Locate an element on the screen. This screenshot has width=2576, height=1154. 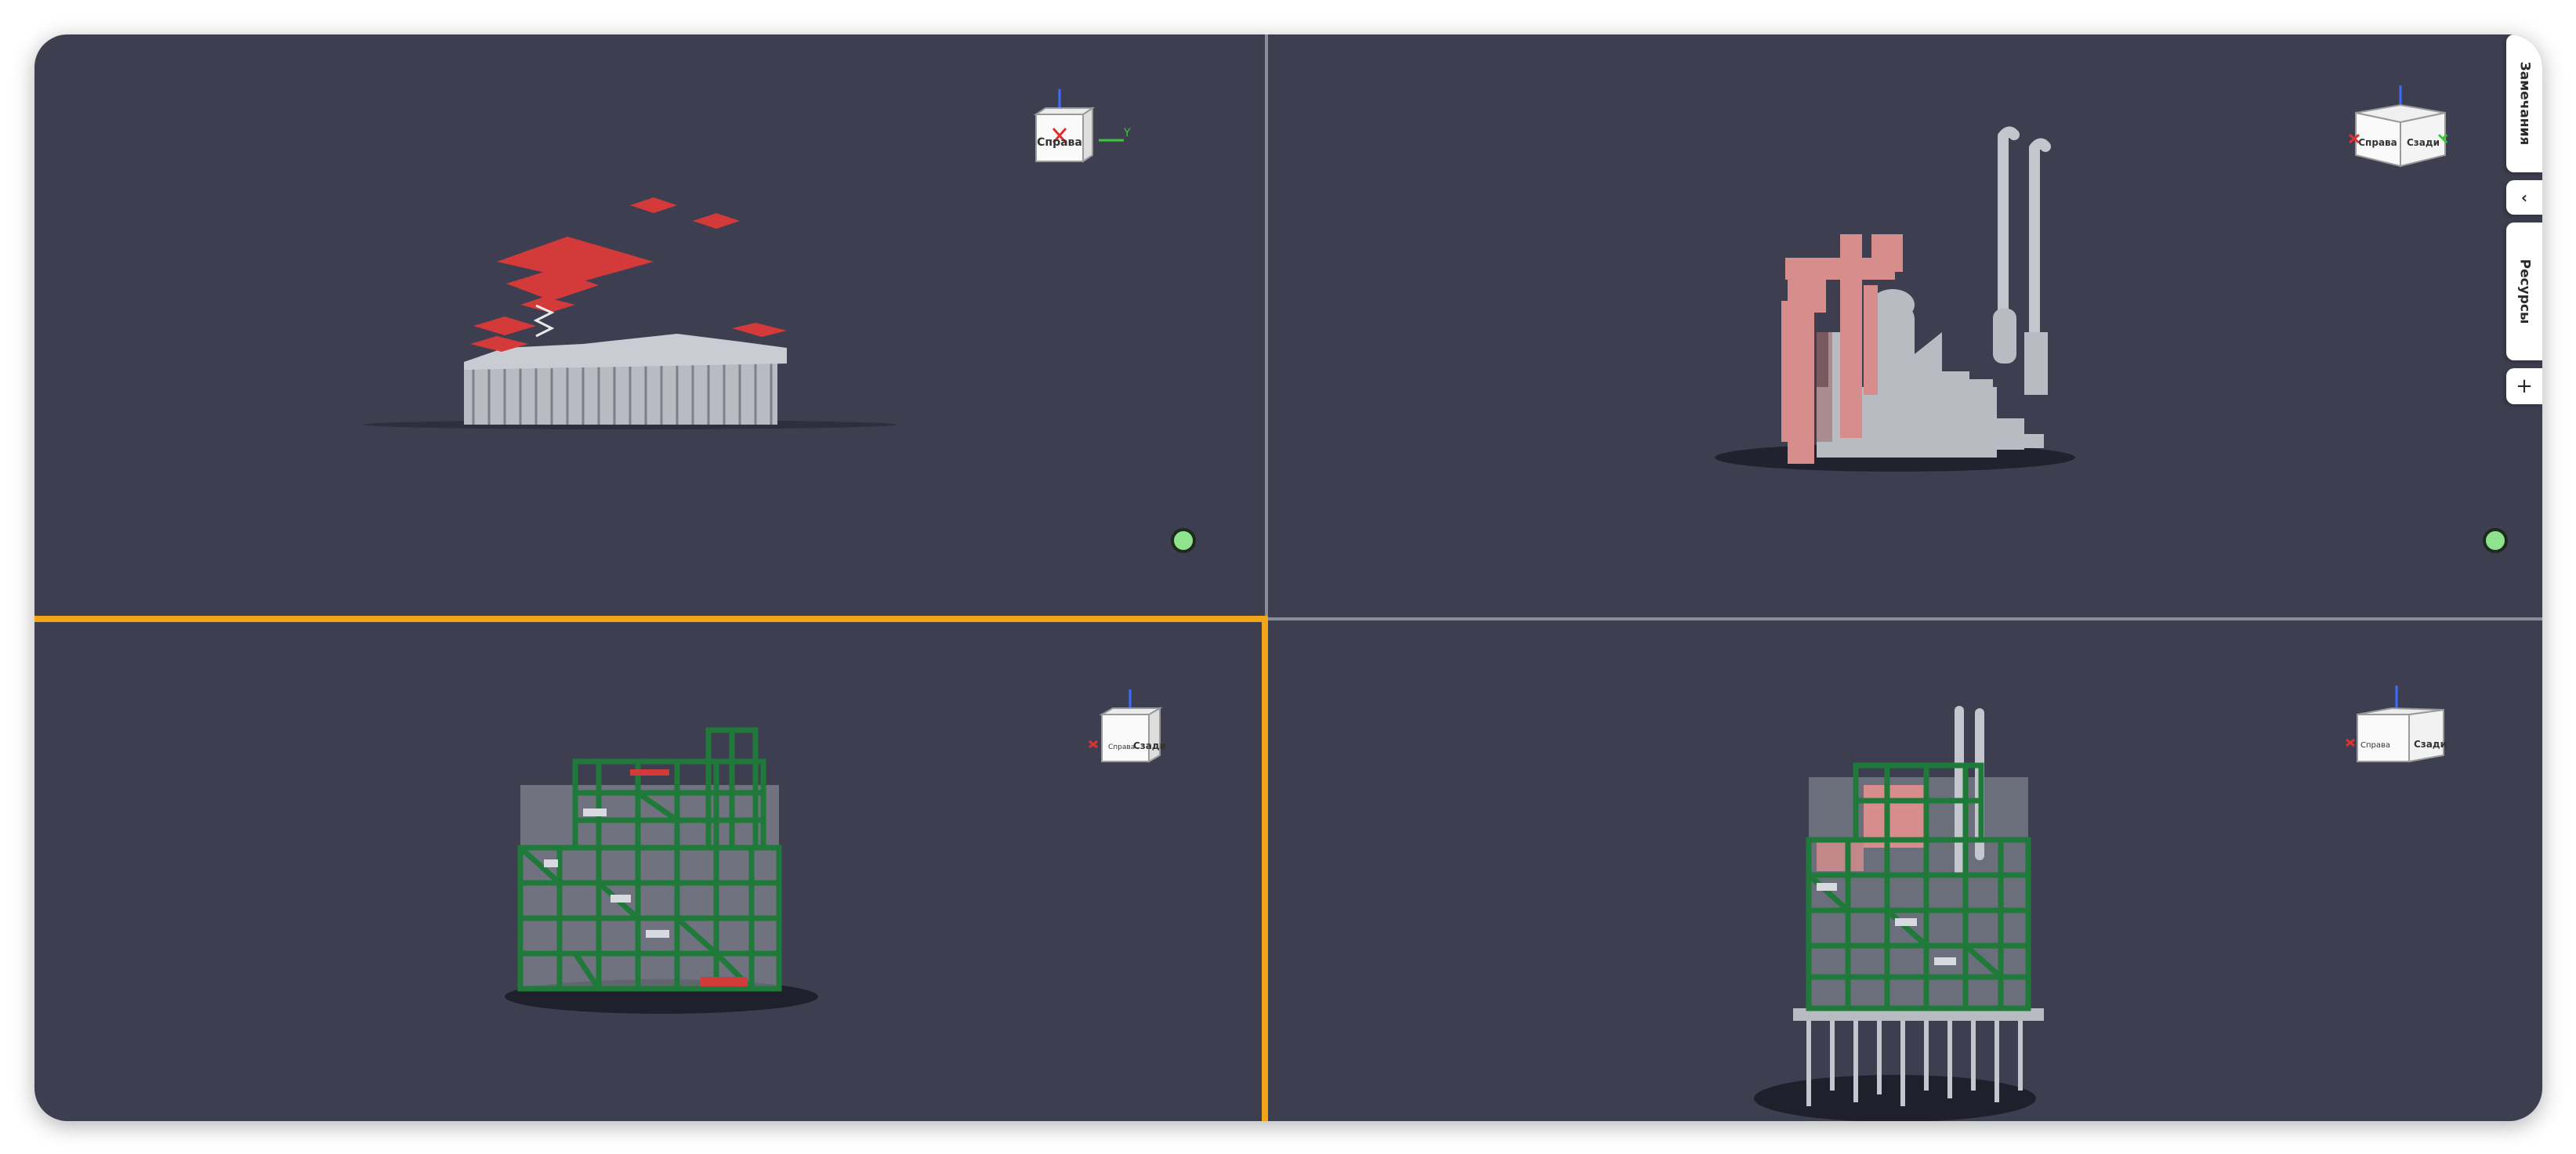
axis-label-y: Y is located at coordinates (1127, 133).